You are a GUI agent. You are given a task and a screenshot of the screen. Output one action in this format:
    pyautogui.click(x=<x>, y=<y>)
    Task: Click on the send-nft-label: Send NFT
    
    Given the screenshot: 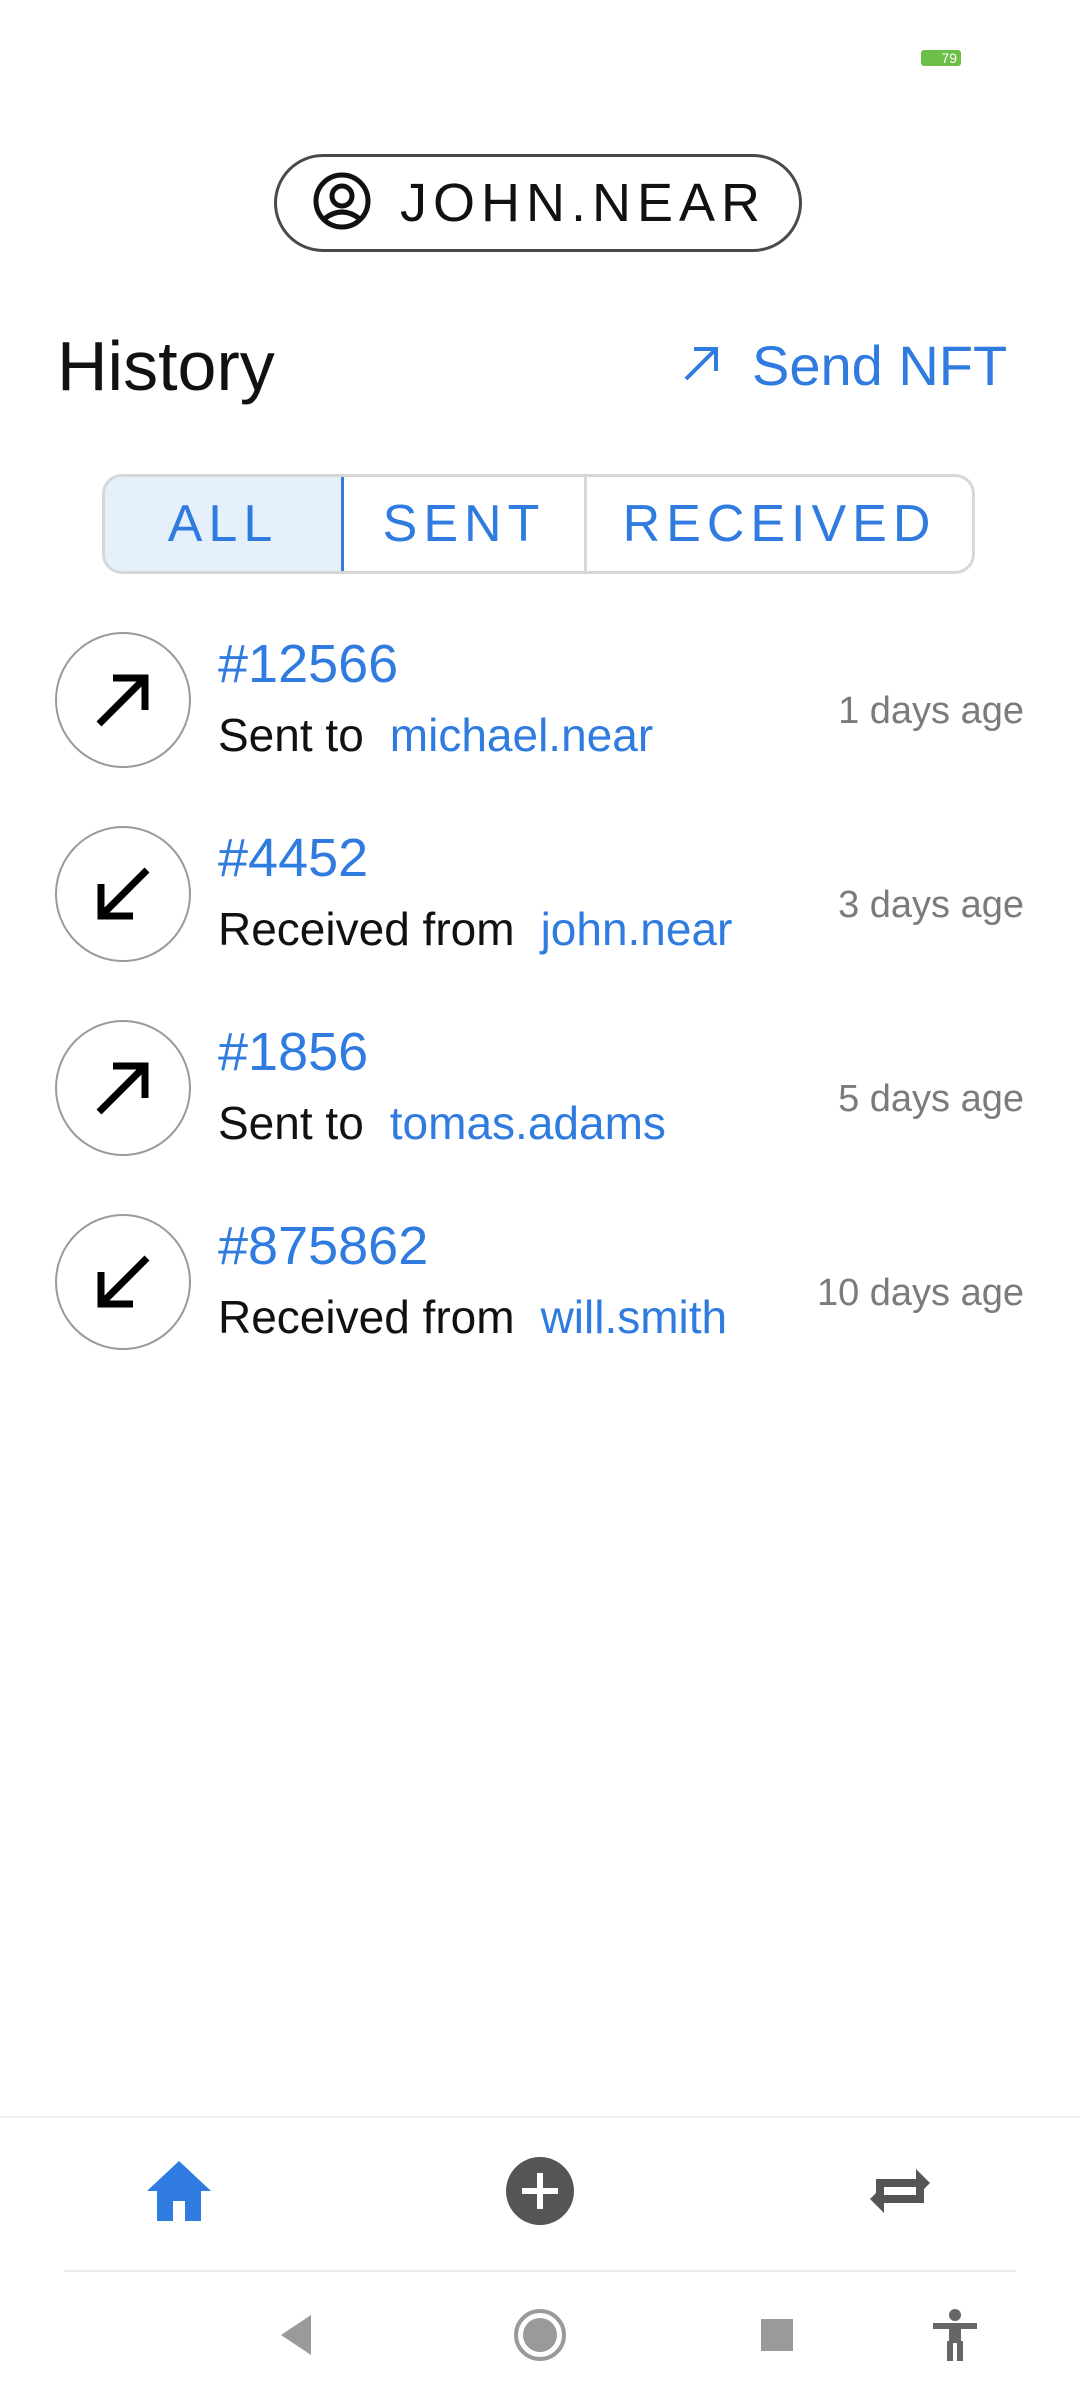 What is the action you would take?
    pyautogui.click(x=880, y=365)
    